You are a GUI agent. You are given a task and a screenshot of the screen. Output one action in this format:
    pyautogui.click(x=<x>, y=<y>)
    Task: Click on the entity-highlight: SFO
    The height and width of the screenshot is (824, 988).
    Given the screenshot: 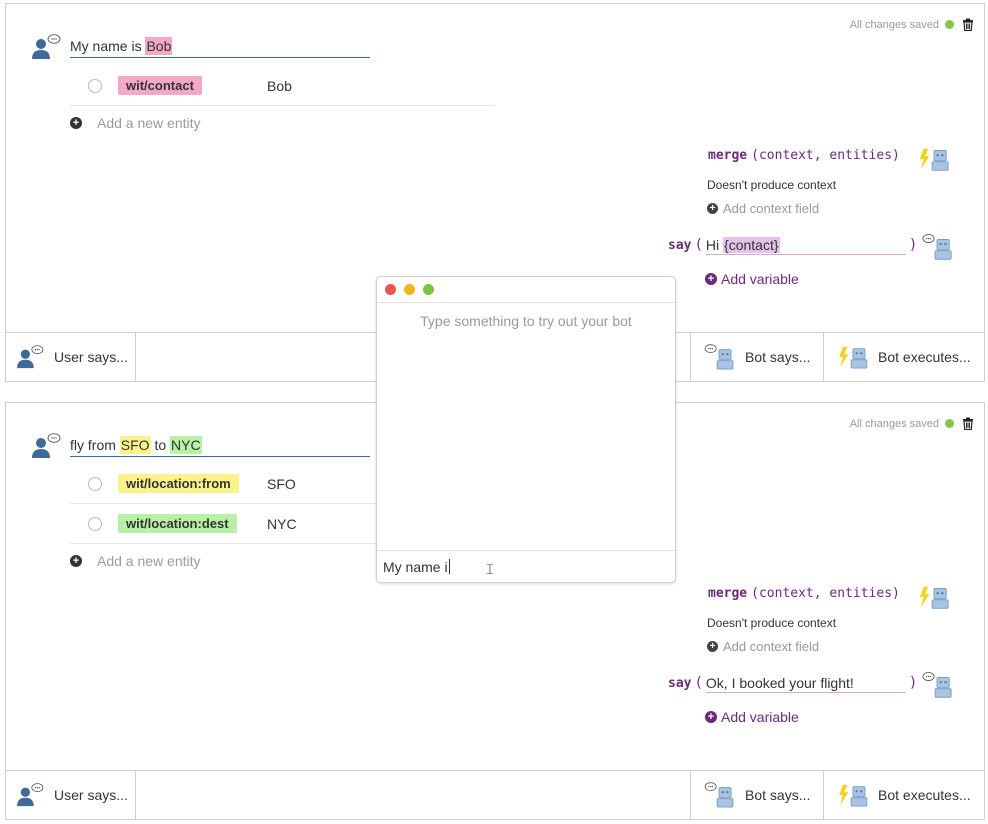 What is the action you would take?
    pyautogui.click(x=135, y=445)
    